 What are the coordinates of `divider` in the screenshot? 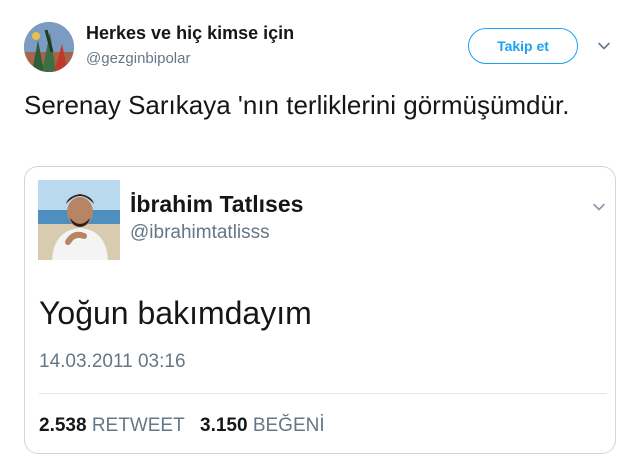 It's located at (323, 393).